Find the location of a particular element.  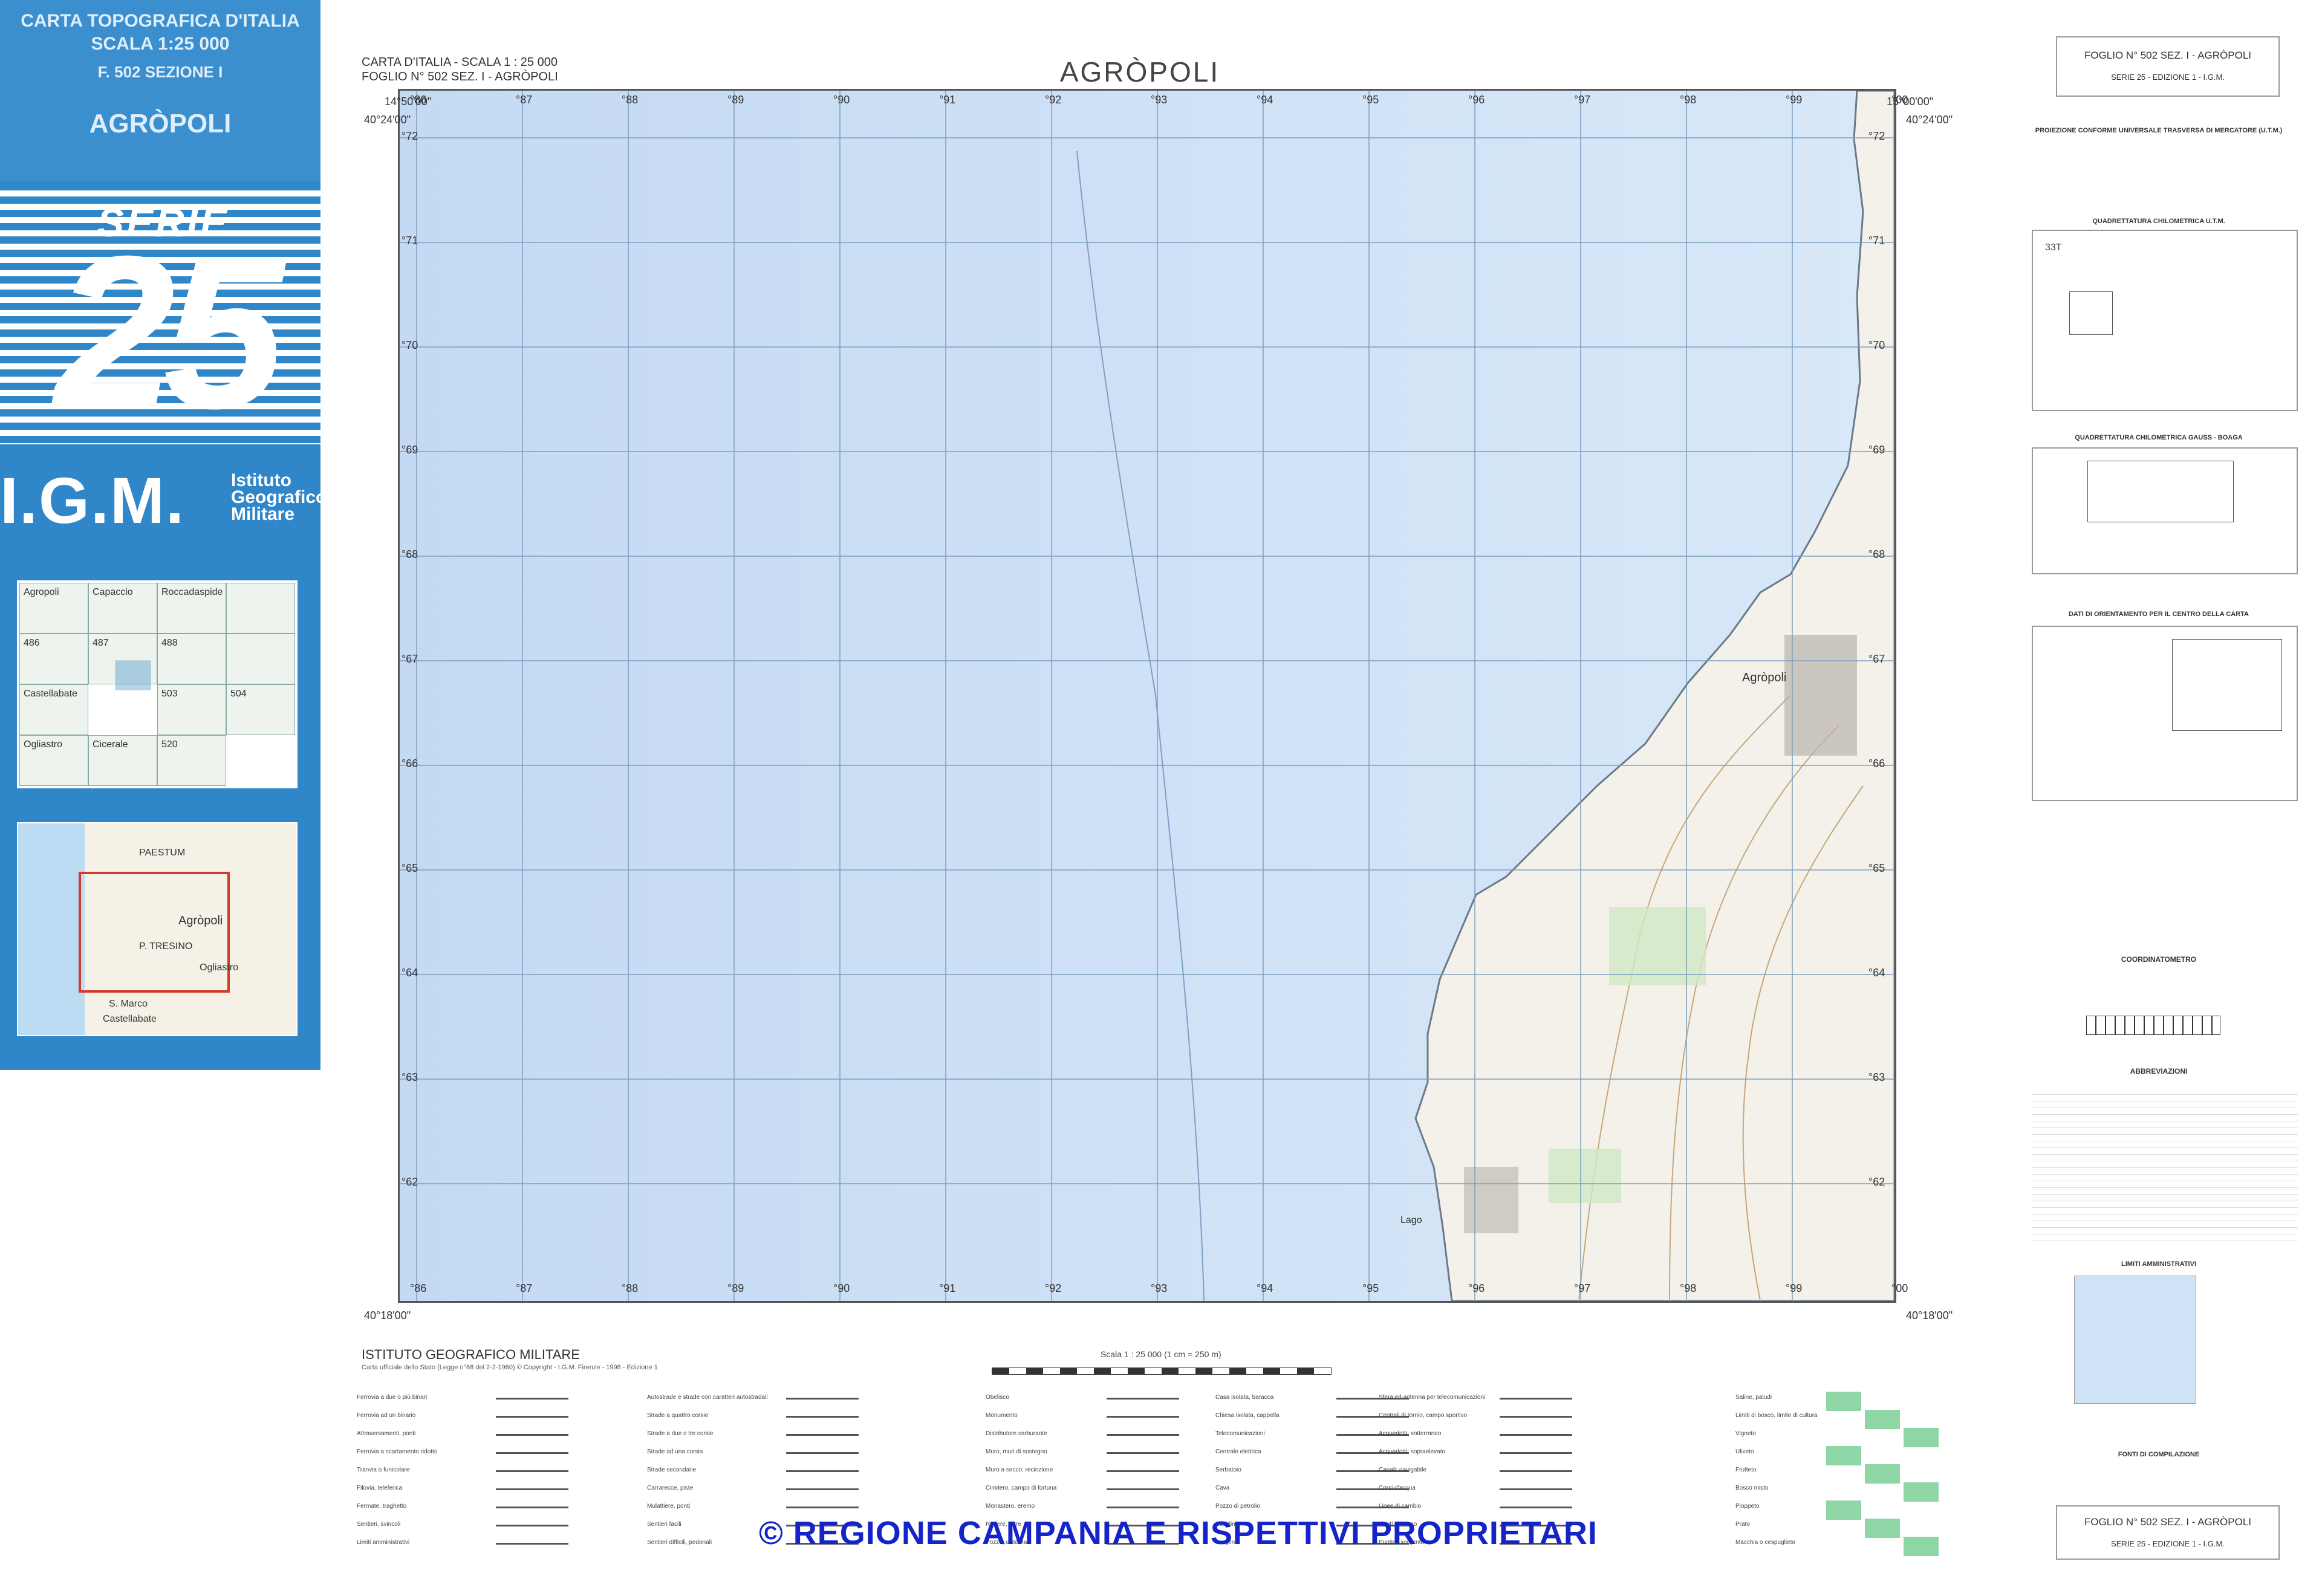

index-cell: 486 is located at coordinates (53, 659).